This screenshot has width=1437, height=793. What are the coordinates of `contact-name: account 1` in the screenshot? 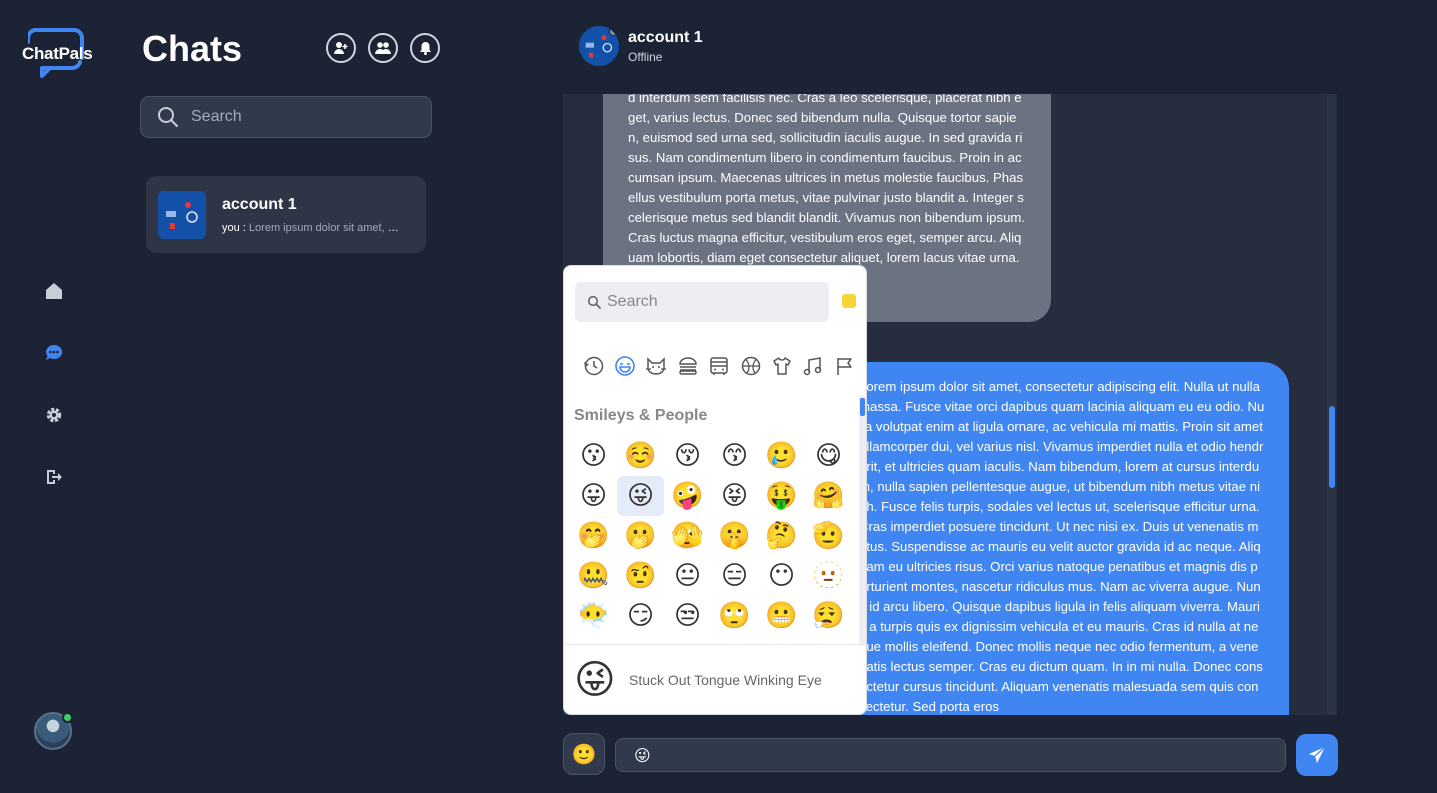 It's located at (259, 204).